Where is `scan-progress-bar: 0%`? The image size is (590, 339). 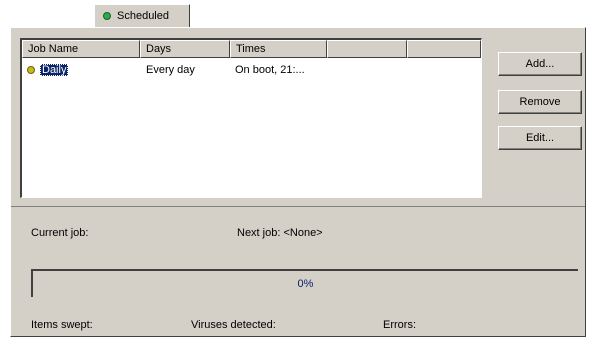
scan-progress-bar: 0% is located at coordinates (304, 283).